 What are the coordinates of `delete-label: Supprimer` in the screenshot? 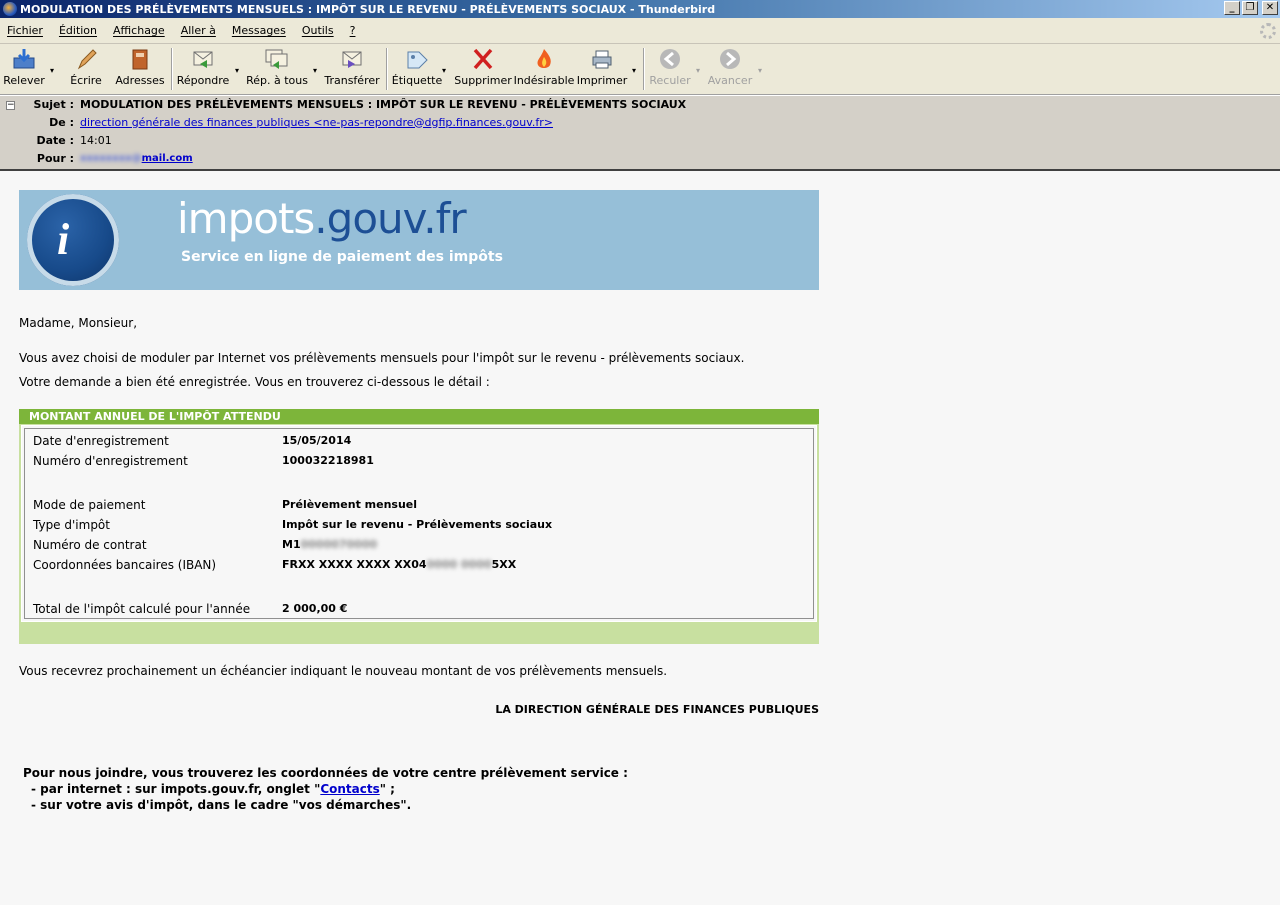 It's located at (483, 80).